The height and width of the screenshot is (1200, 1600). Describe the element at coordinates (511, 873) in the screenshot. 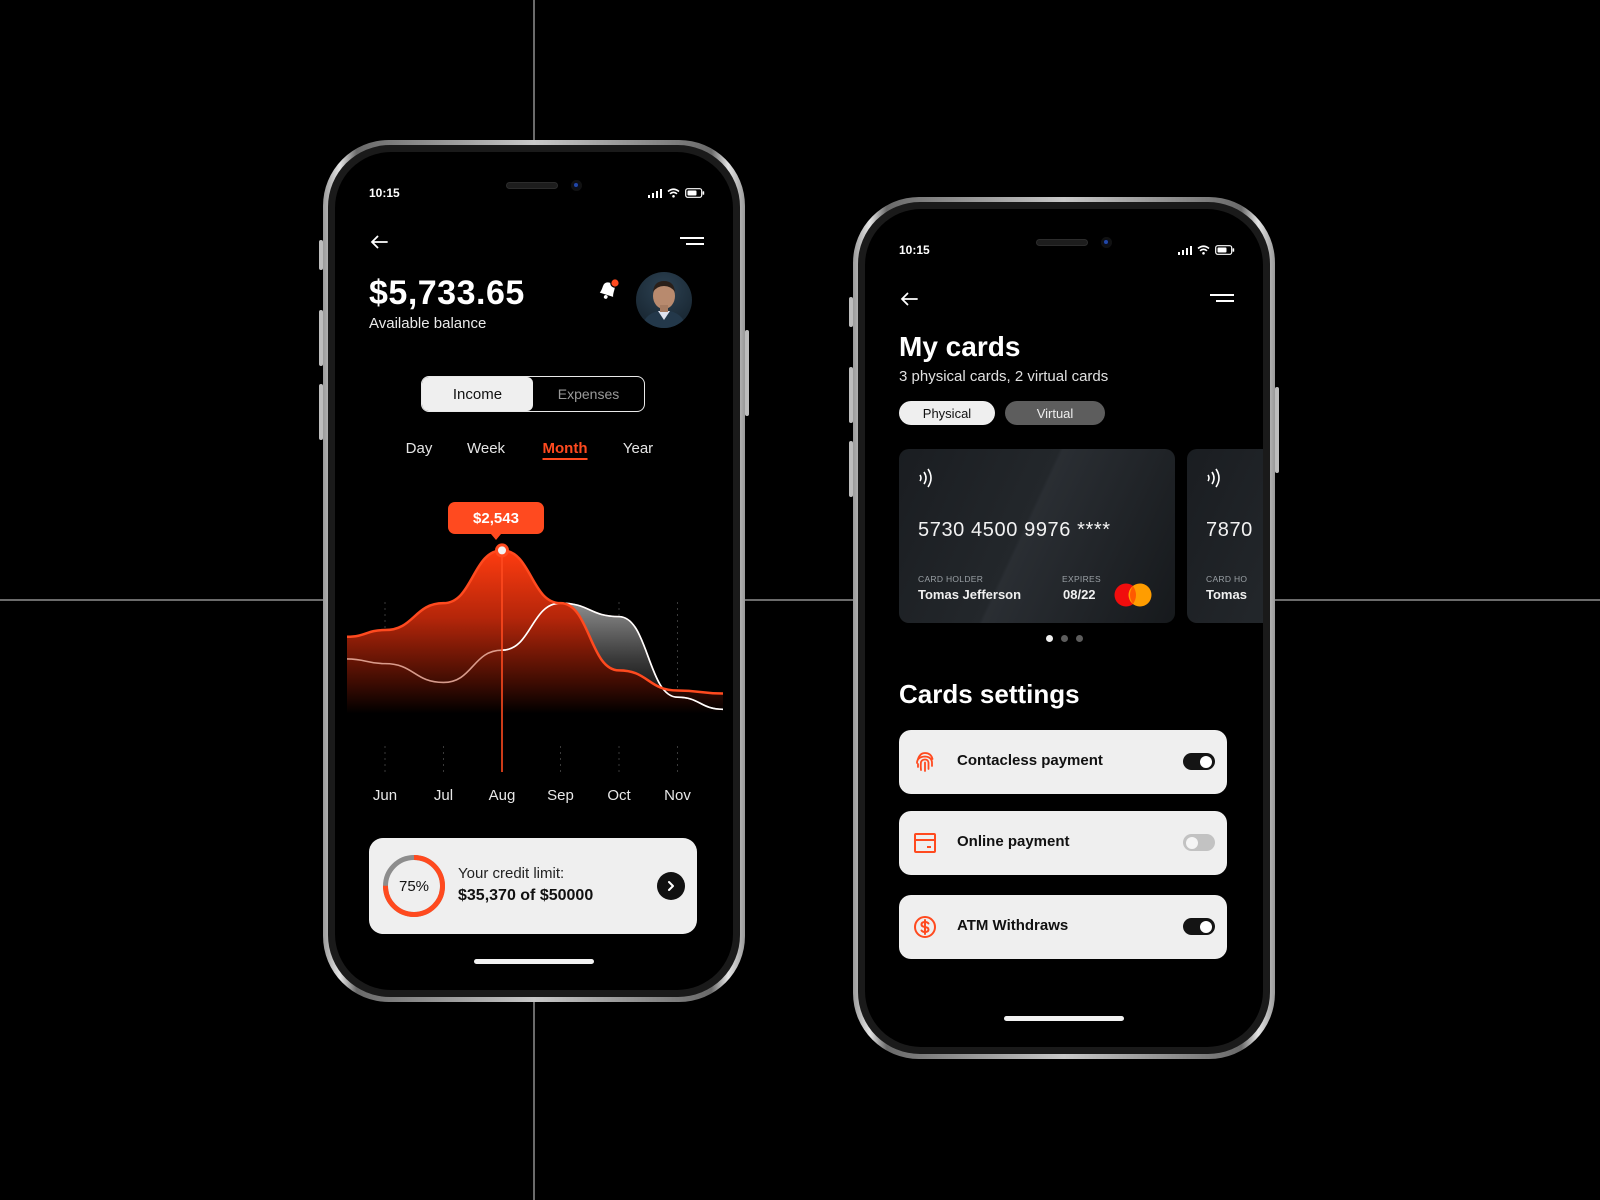

I see `credit-label: Your credit limit:` at that location.